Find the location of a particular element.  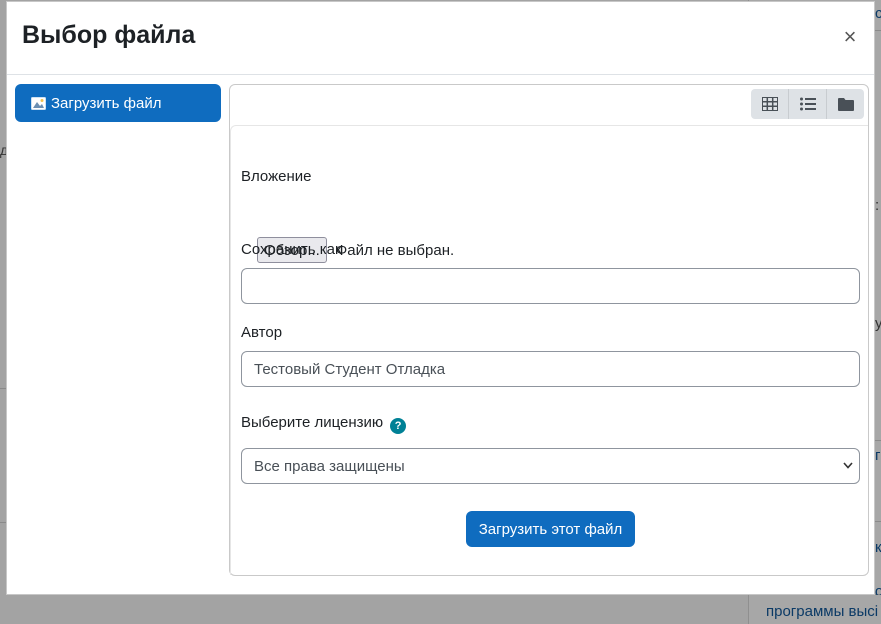

author-label: Автор is located at coordinates (262, 332).